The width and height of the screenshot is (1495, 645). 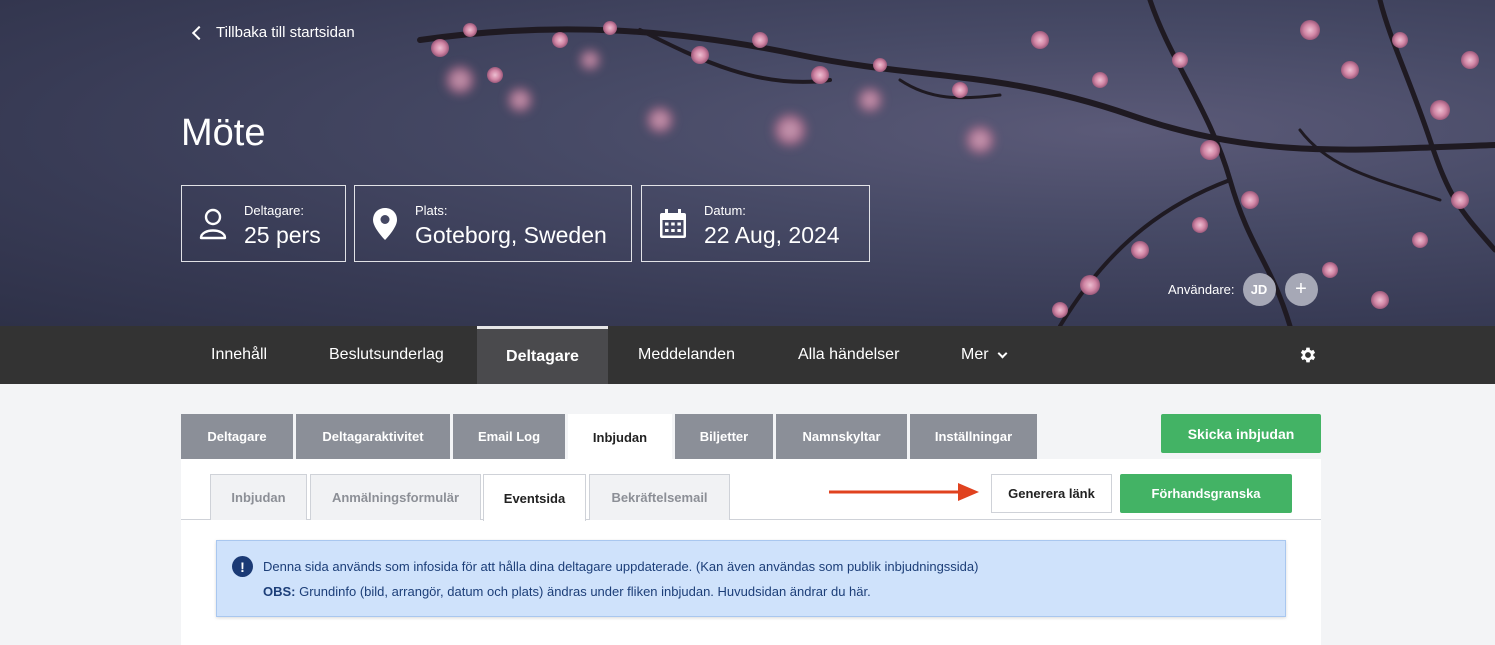 I want to click on tab-biljetter: Biljetter, so click(x=724, y=436).